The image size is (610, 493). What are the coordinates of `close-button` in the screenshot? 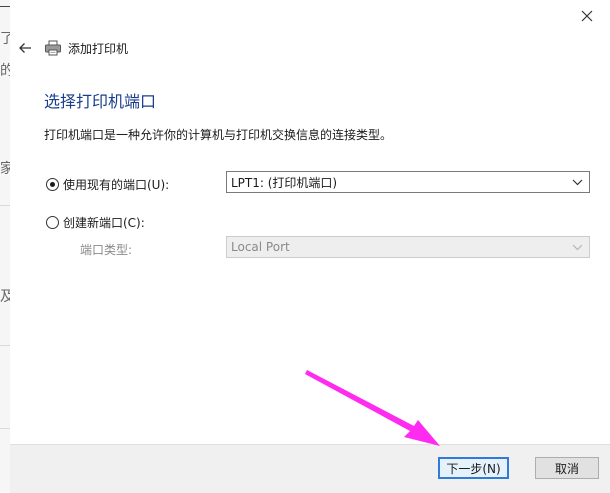 It's located at (587, 16).